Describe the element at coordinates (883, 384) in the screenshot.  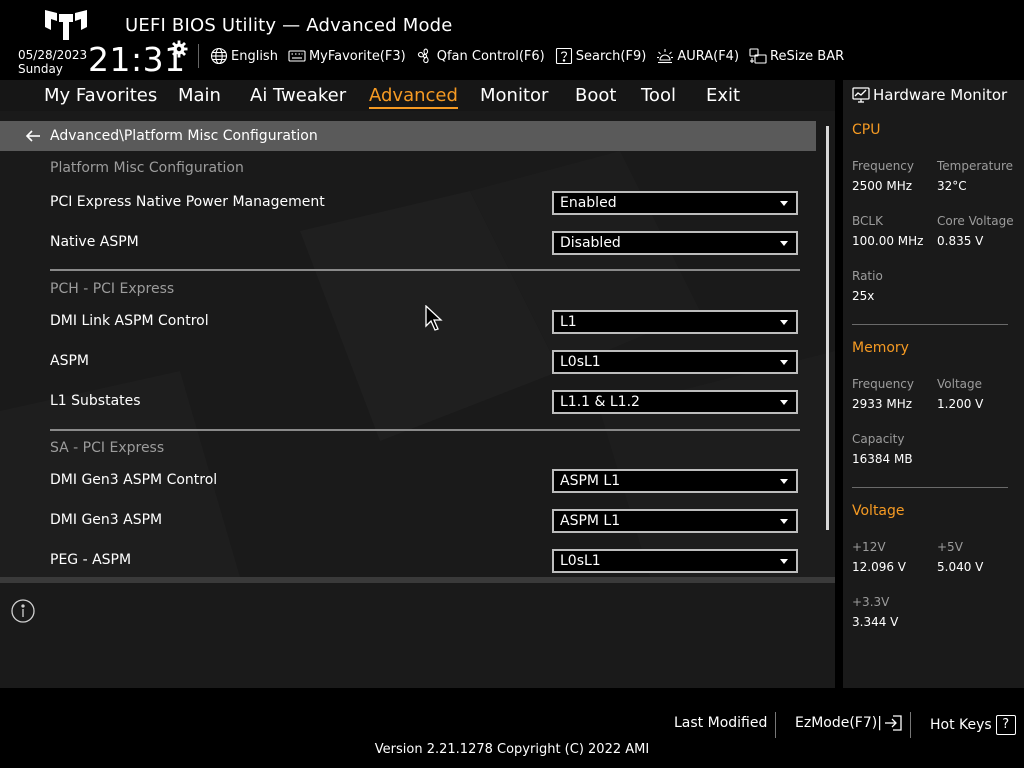
I see `memory-frequency-label: Frequency` at that location.